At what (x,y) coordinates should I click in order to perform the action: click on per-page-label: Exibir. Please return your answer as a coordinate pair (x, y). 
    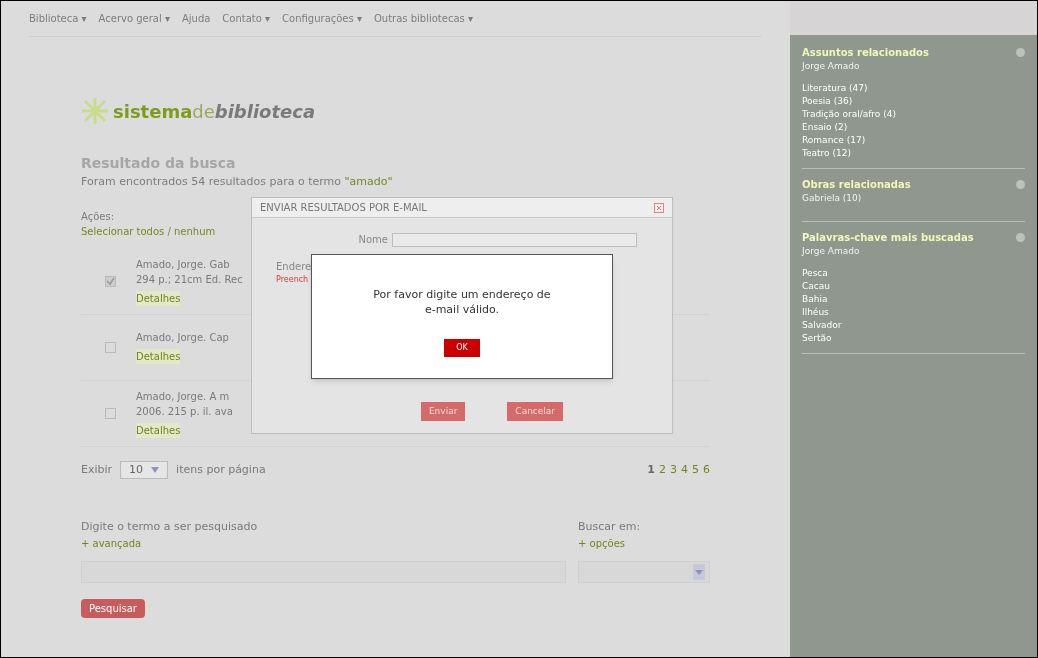
    Looking at the image, I should click on (97, 469).